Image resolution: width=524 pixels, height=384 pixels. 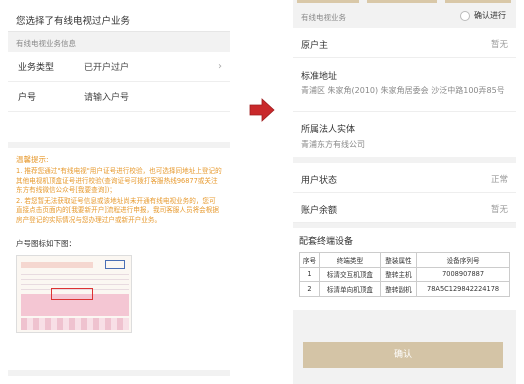 What do you see at coordinates (315, 46) in the screenshot?
I see `holder-label: 原户主` at bounding box center [315, 46].